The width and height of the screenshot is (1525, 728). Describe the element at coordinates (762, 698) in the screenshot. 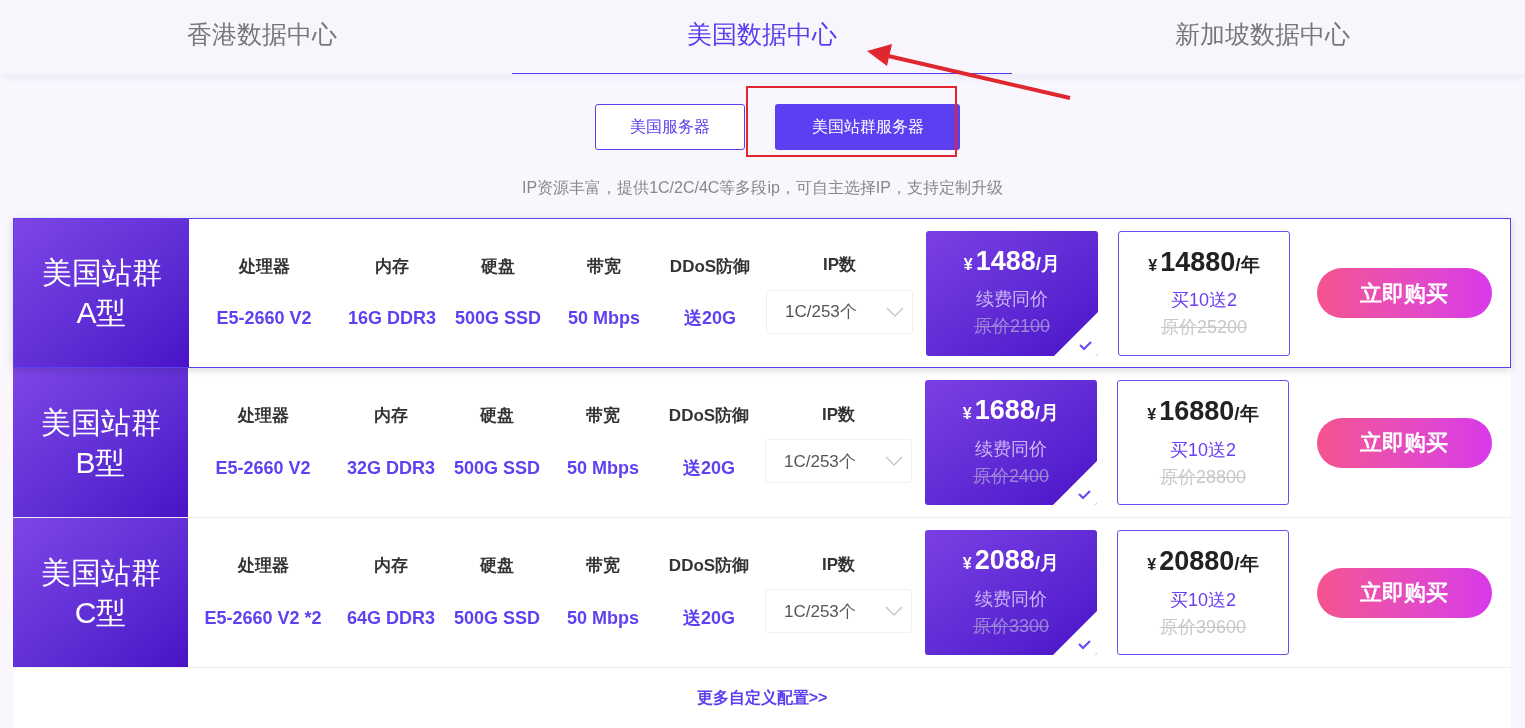

I see `more-config-link: 更多自定义配置>>` at that location.